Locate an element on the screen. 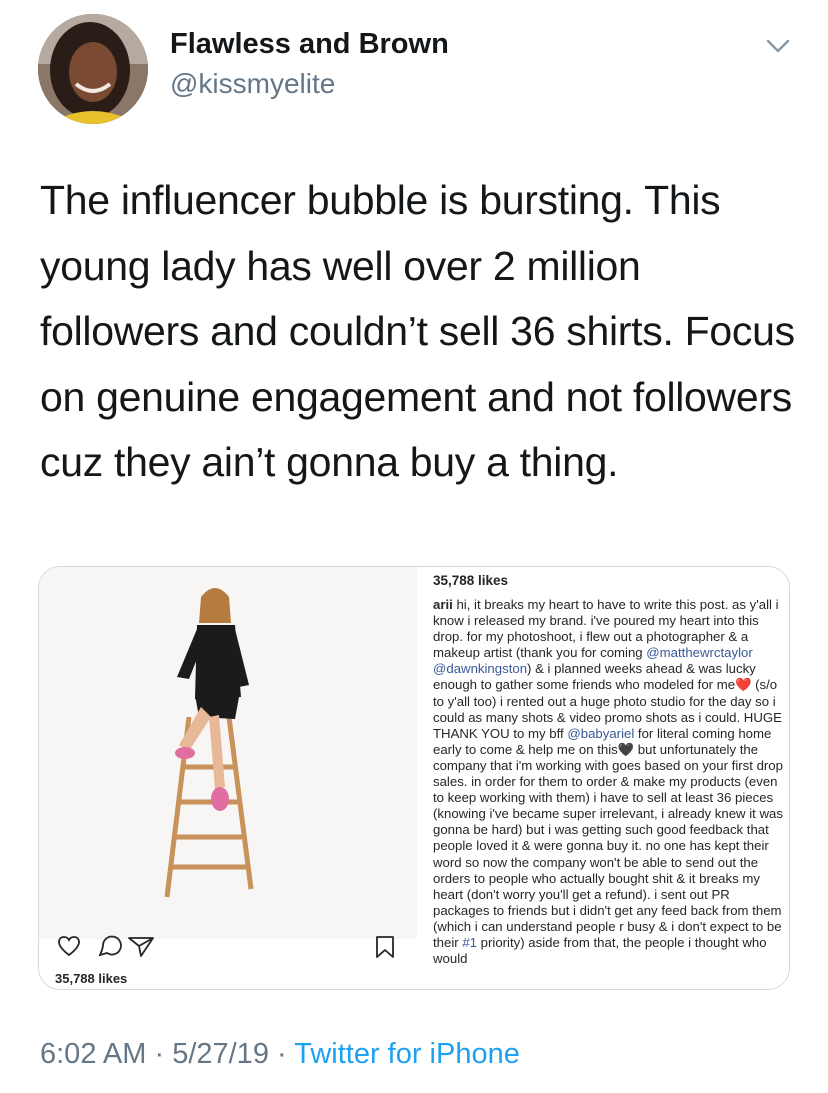 Image resolution: width=828 pixels, height=1093 pixels. mention-link: @matthewrctaylor is located at coordinates (699, 653).